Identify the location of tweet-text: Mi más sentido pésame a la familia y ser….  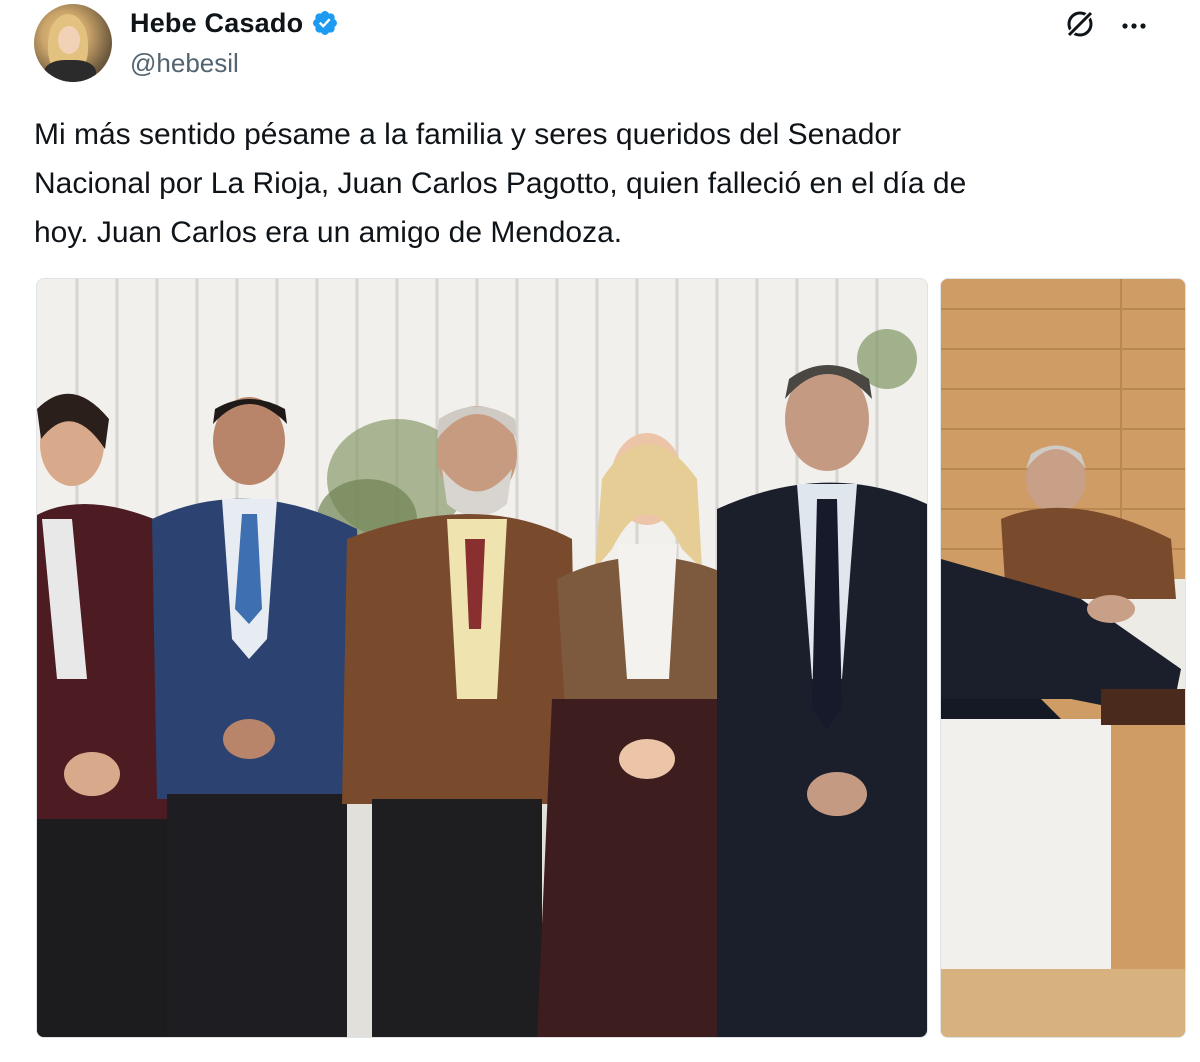
(500, 183).